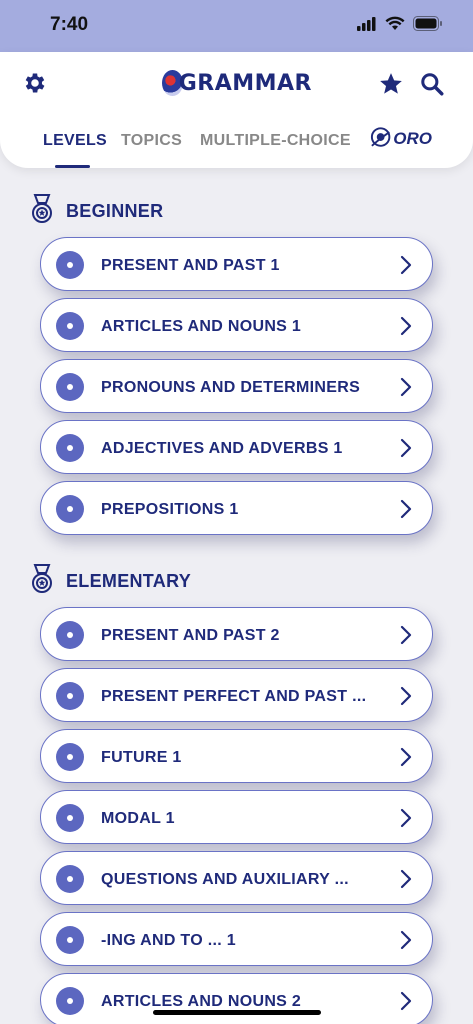 This screenshot has width=473, height=1024. What do you see at coordinates (170, 509) in the screenshot?
I see `lesson-label: PREPOSITIONS 1` at bounding box center [170, 509].